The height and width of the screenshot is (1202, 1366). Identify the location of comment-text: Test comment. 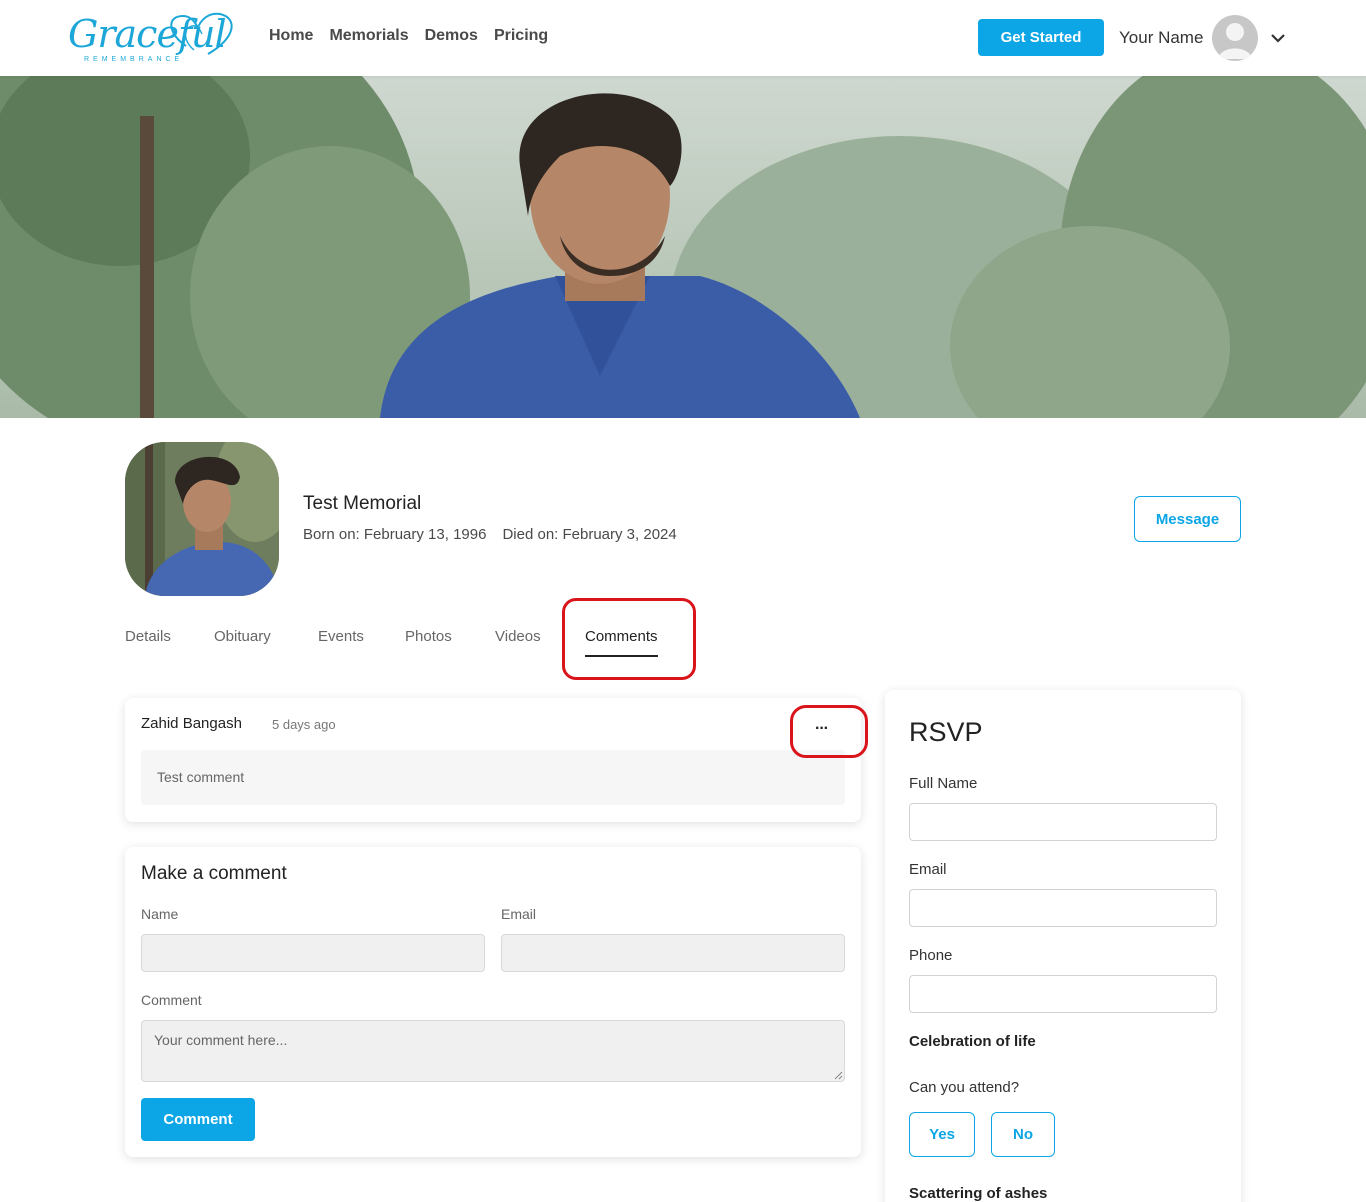
(493, 777).